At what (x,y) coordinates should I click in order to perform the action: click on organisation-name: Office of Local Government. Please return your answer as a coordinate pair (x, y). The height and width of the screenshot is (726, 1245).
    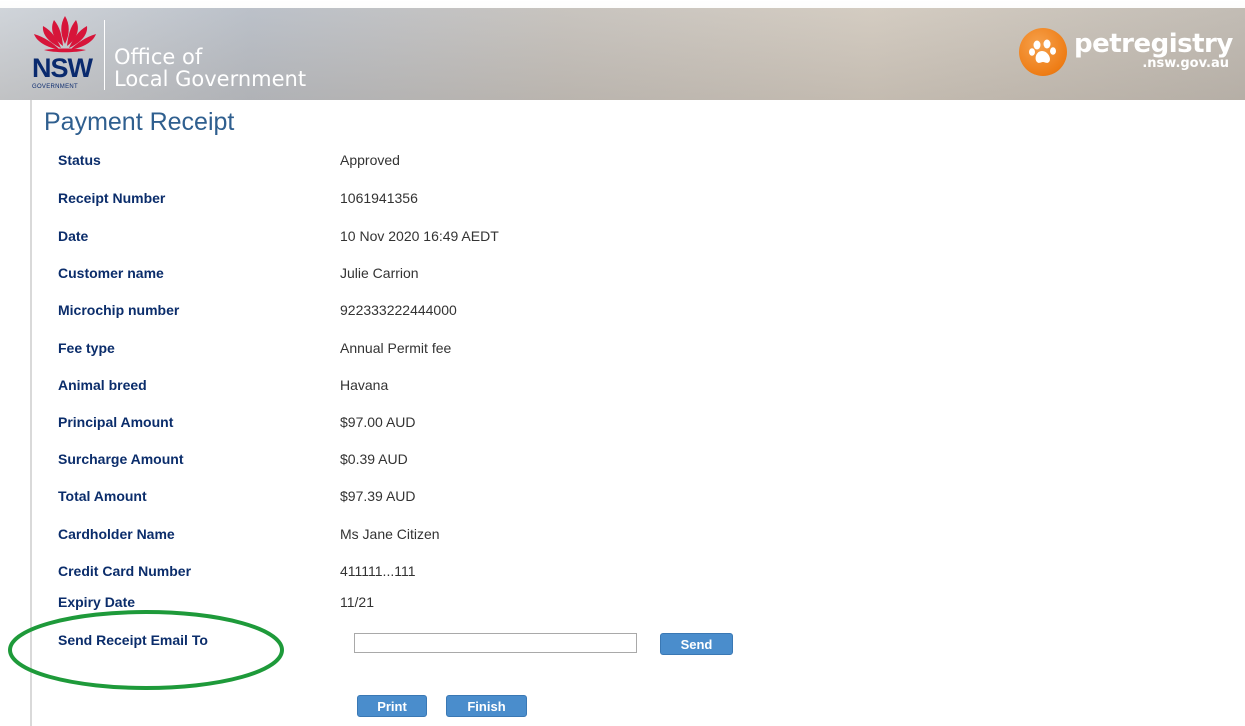
    Looking at the image, I should click on (210, 68).